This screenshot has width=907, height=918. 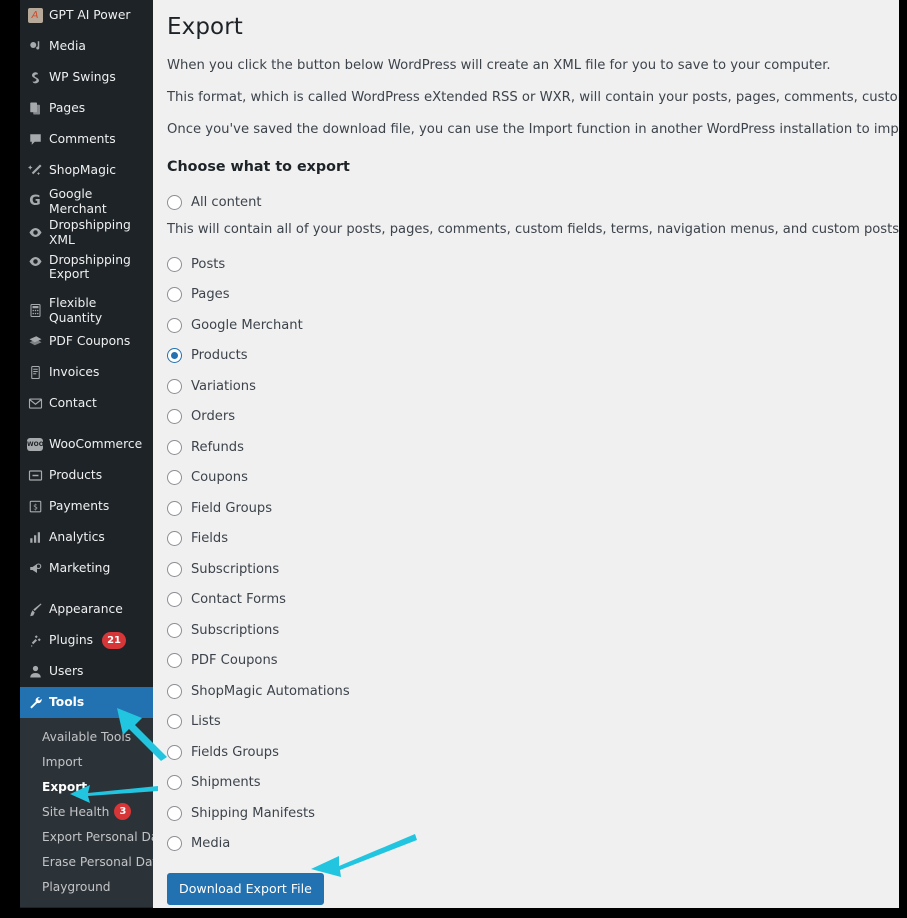 What do you see at coordinates (62, 761) in the screenshot?
I see `submenu-item-label: Import` at bounding box center [62, 761].